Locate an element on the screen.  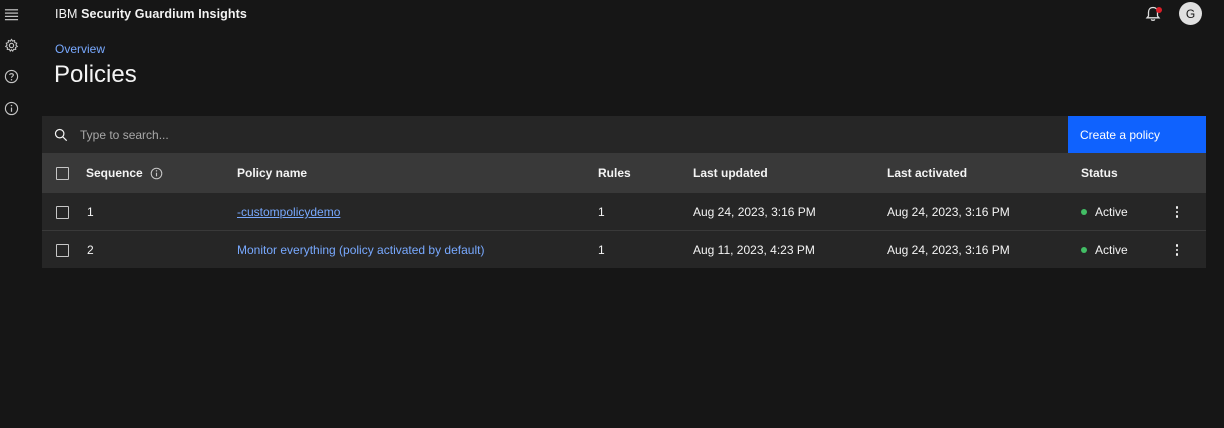
policy-name-link: -custompolicydemo is located at coordinates (288, 212).